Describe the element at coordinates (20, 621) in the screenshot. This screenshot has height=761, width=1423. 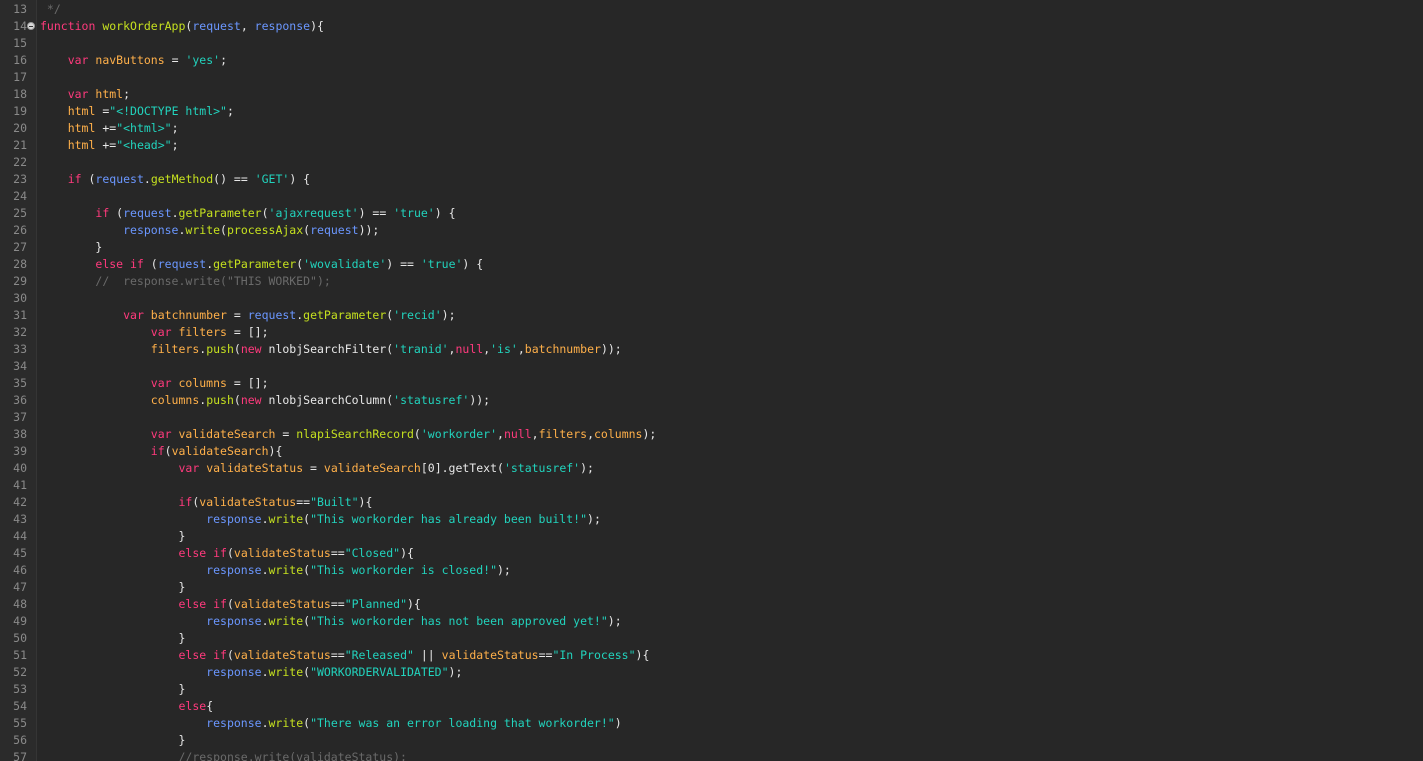
I see `line-number: 49` at that location.